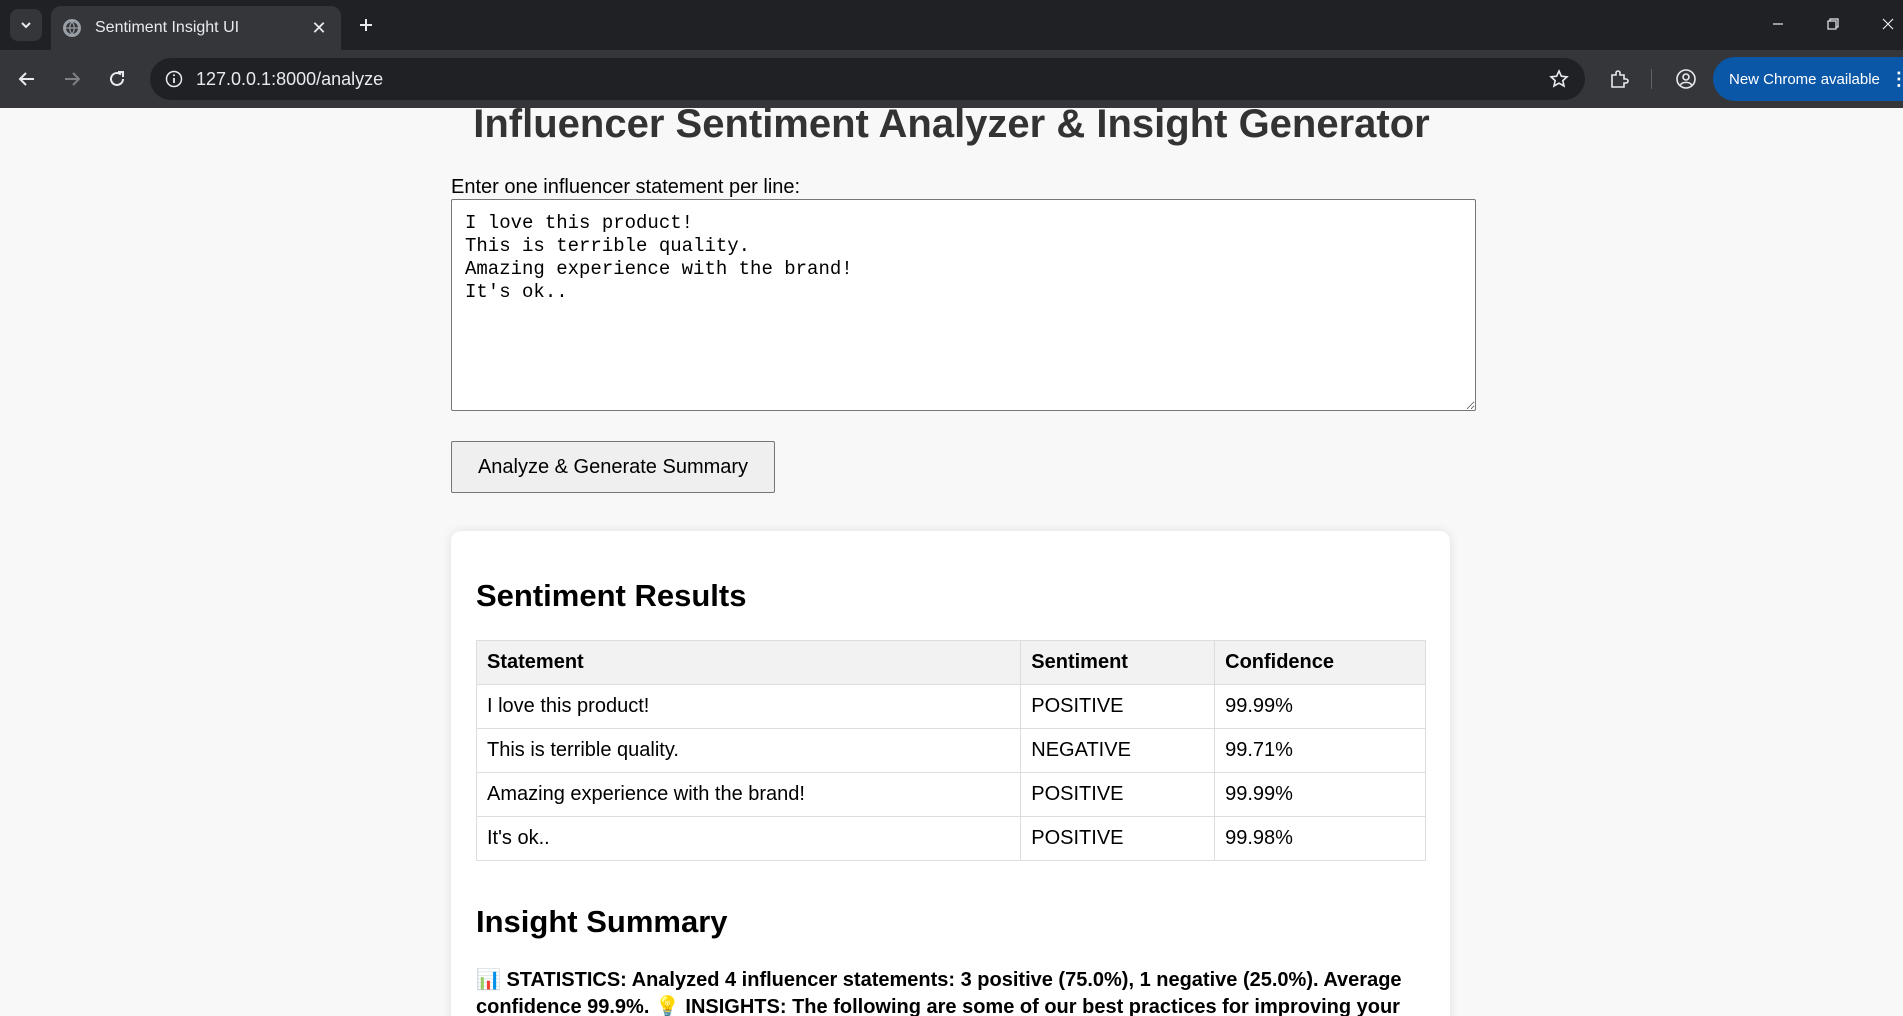  I want to click on analyze-button: Analyze & Generate Summary, so click(613, 467).